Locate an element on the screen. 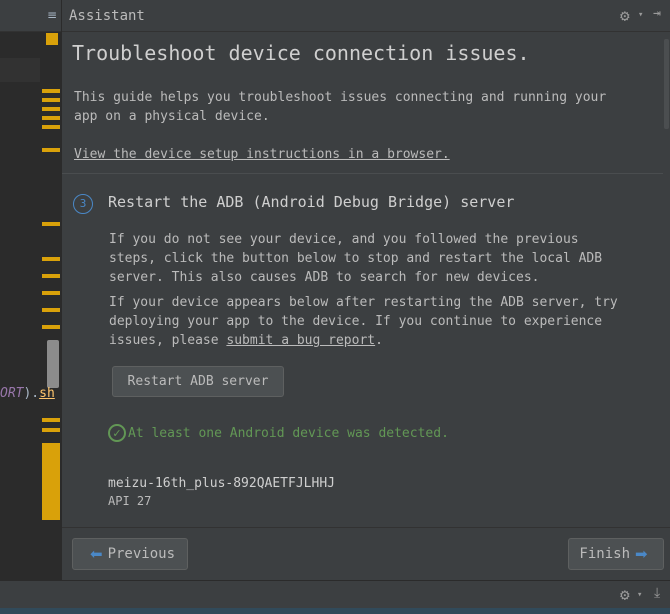  restart-adb-button: Restart ADB server is located at coordinates (198, 381).